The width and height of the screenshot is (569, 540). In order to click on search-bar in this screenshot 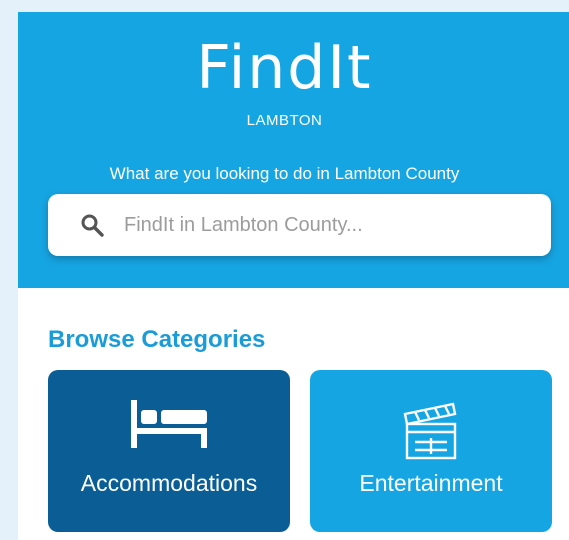, I will do `click(299, 225)`.